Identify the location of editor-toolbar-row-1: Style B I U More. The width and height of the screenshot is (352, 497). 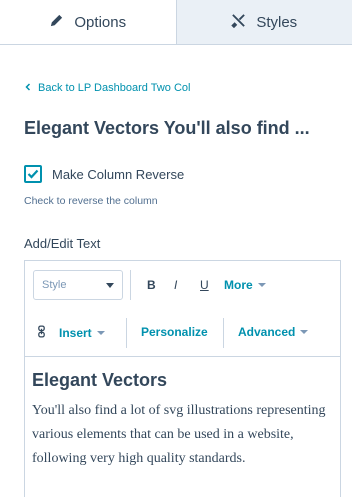
(182, 285).